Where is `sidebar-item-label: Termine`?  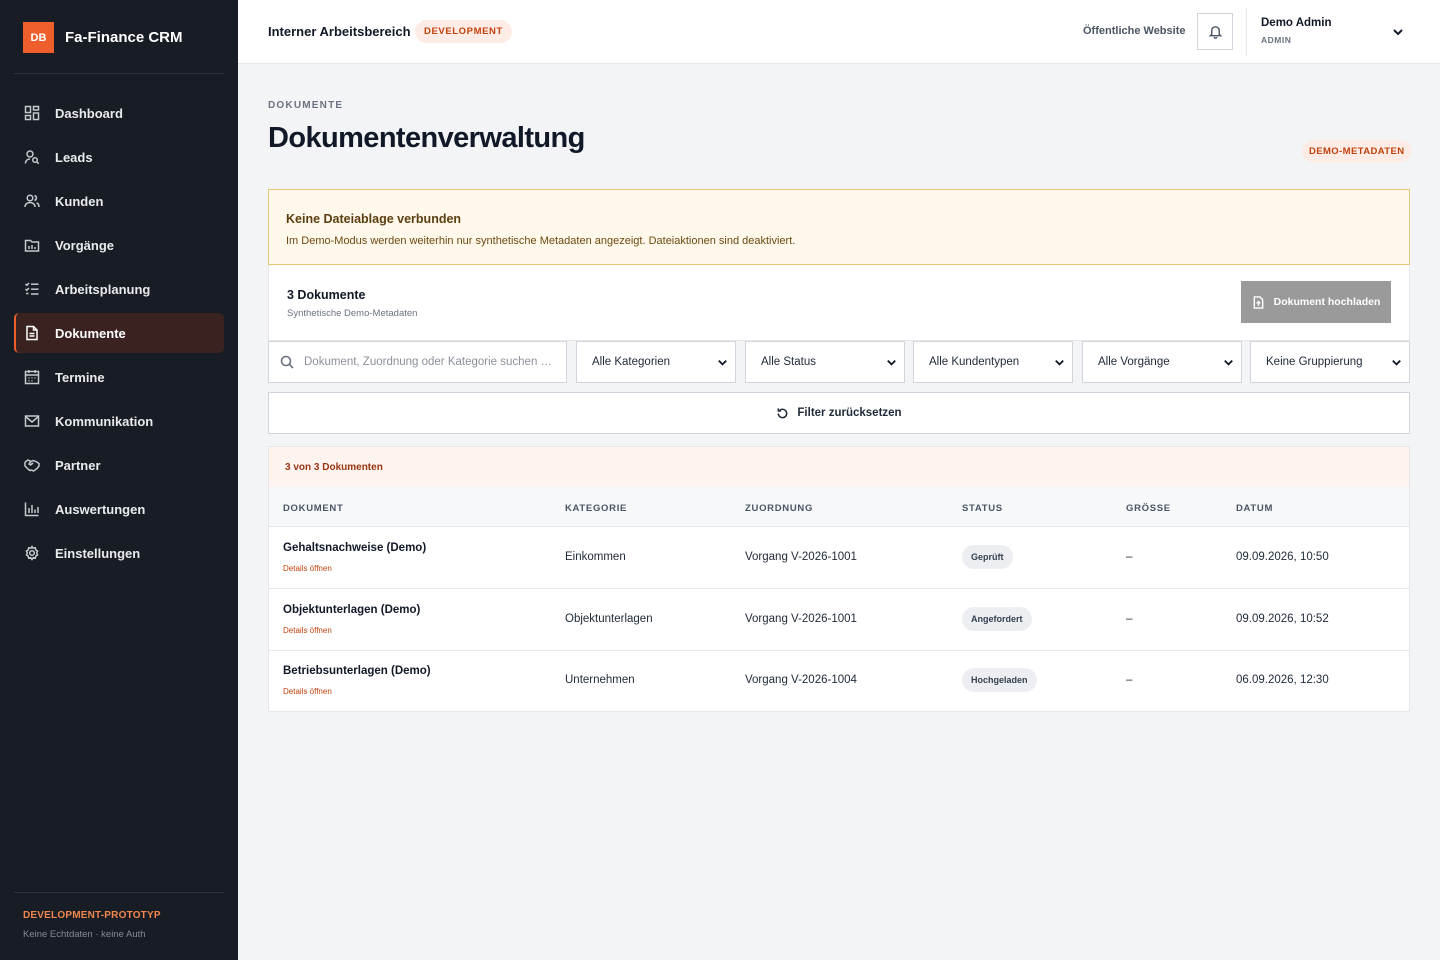
sidebar-item-label: Termine is located at coordinates (80, 377).